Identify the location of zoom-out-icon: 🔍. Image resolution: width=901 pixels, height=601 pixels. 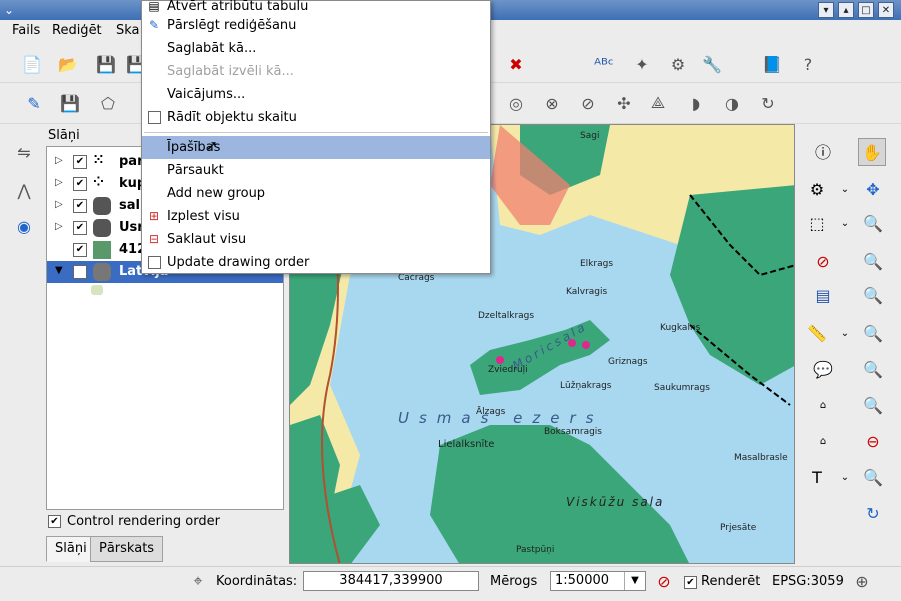
(873, 261).